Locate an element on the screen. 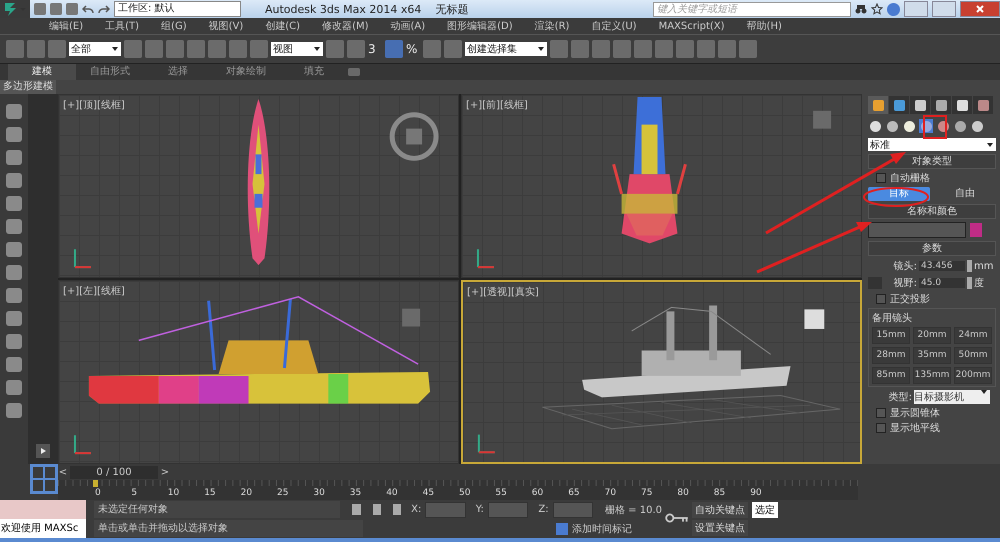 The image size is (1000, 542). next-frame-button: > is located at coordinates (165, 472).